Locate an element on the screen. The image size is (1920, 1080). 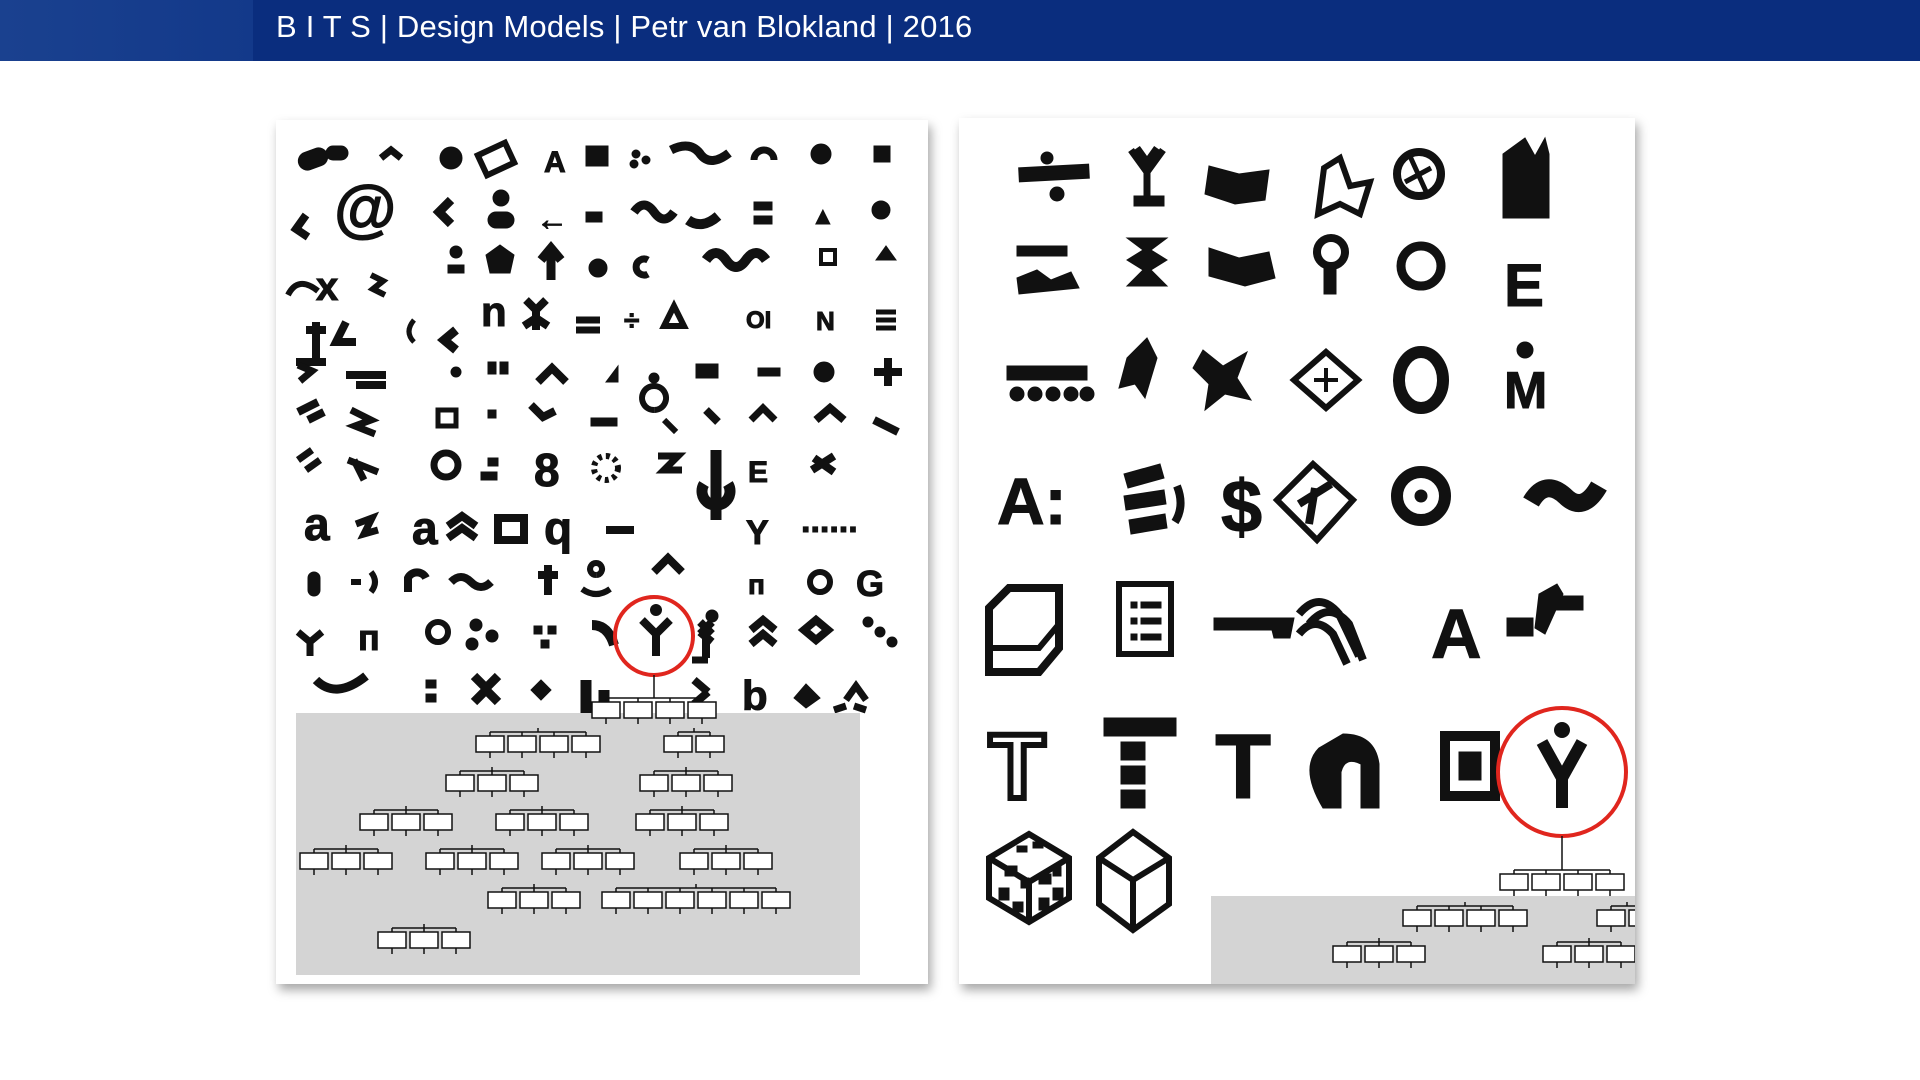
glyph-a-upper: A is located at coordinates (1456, 634).